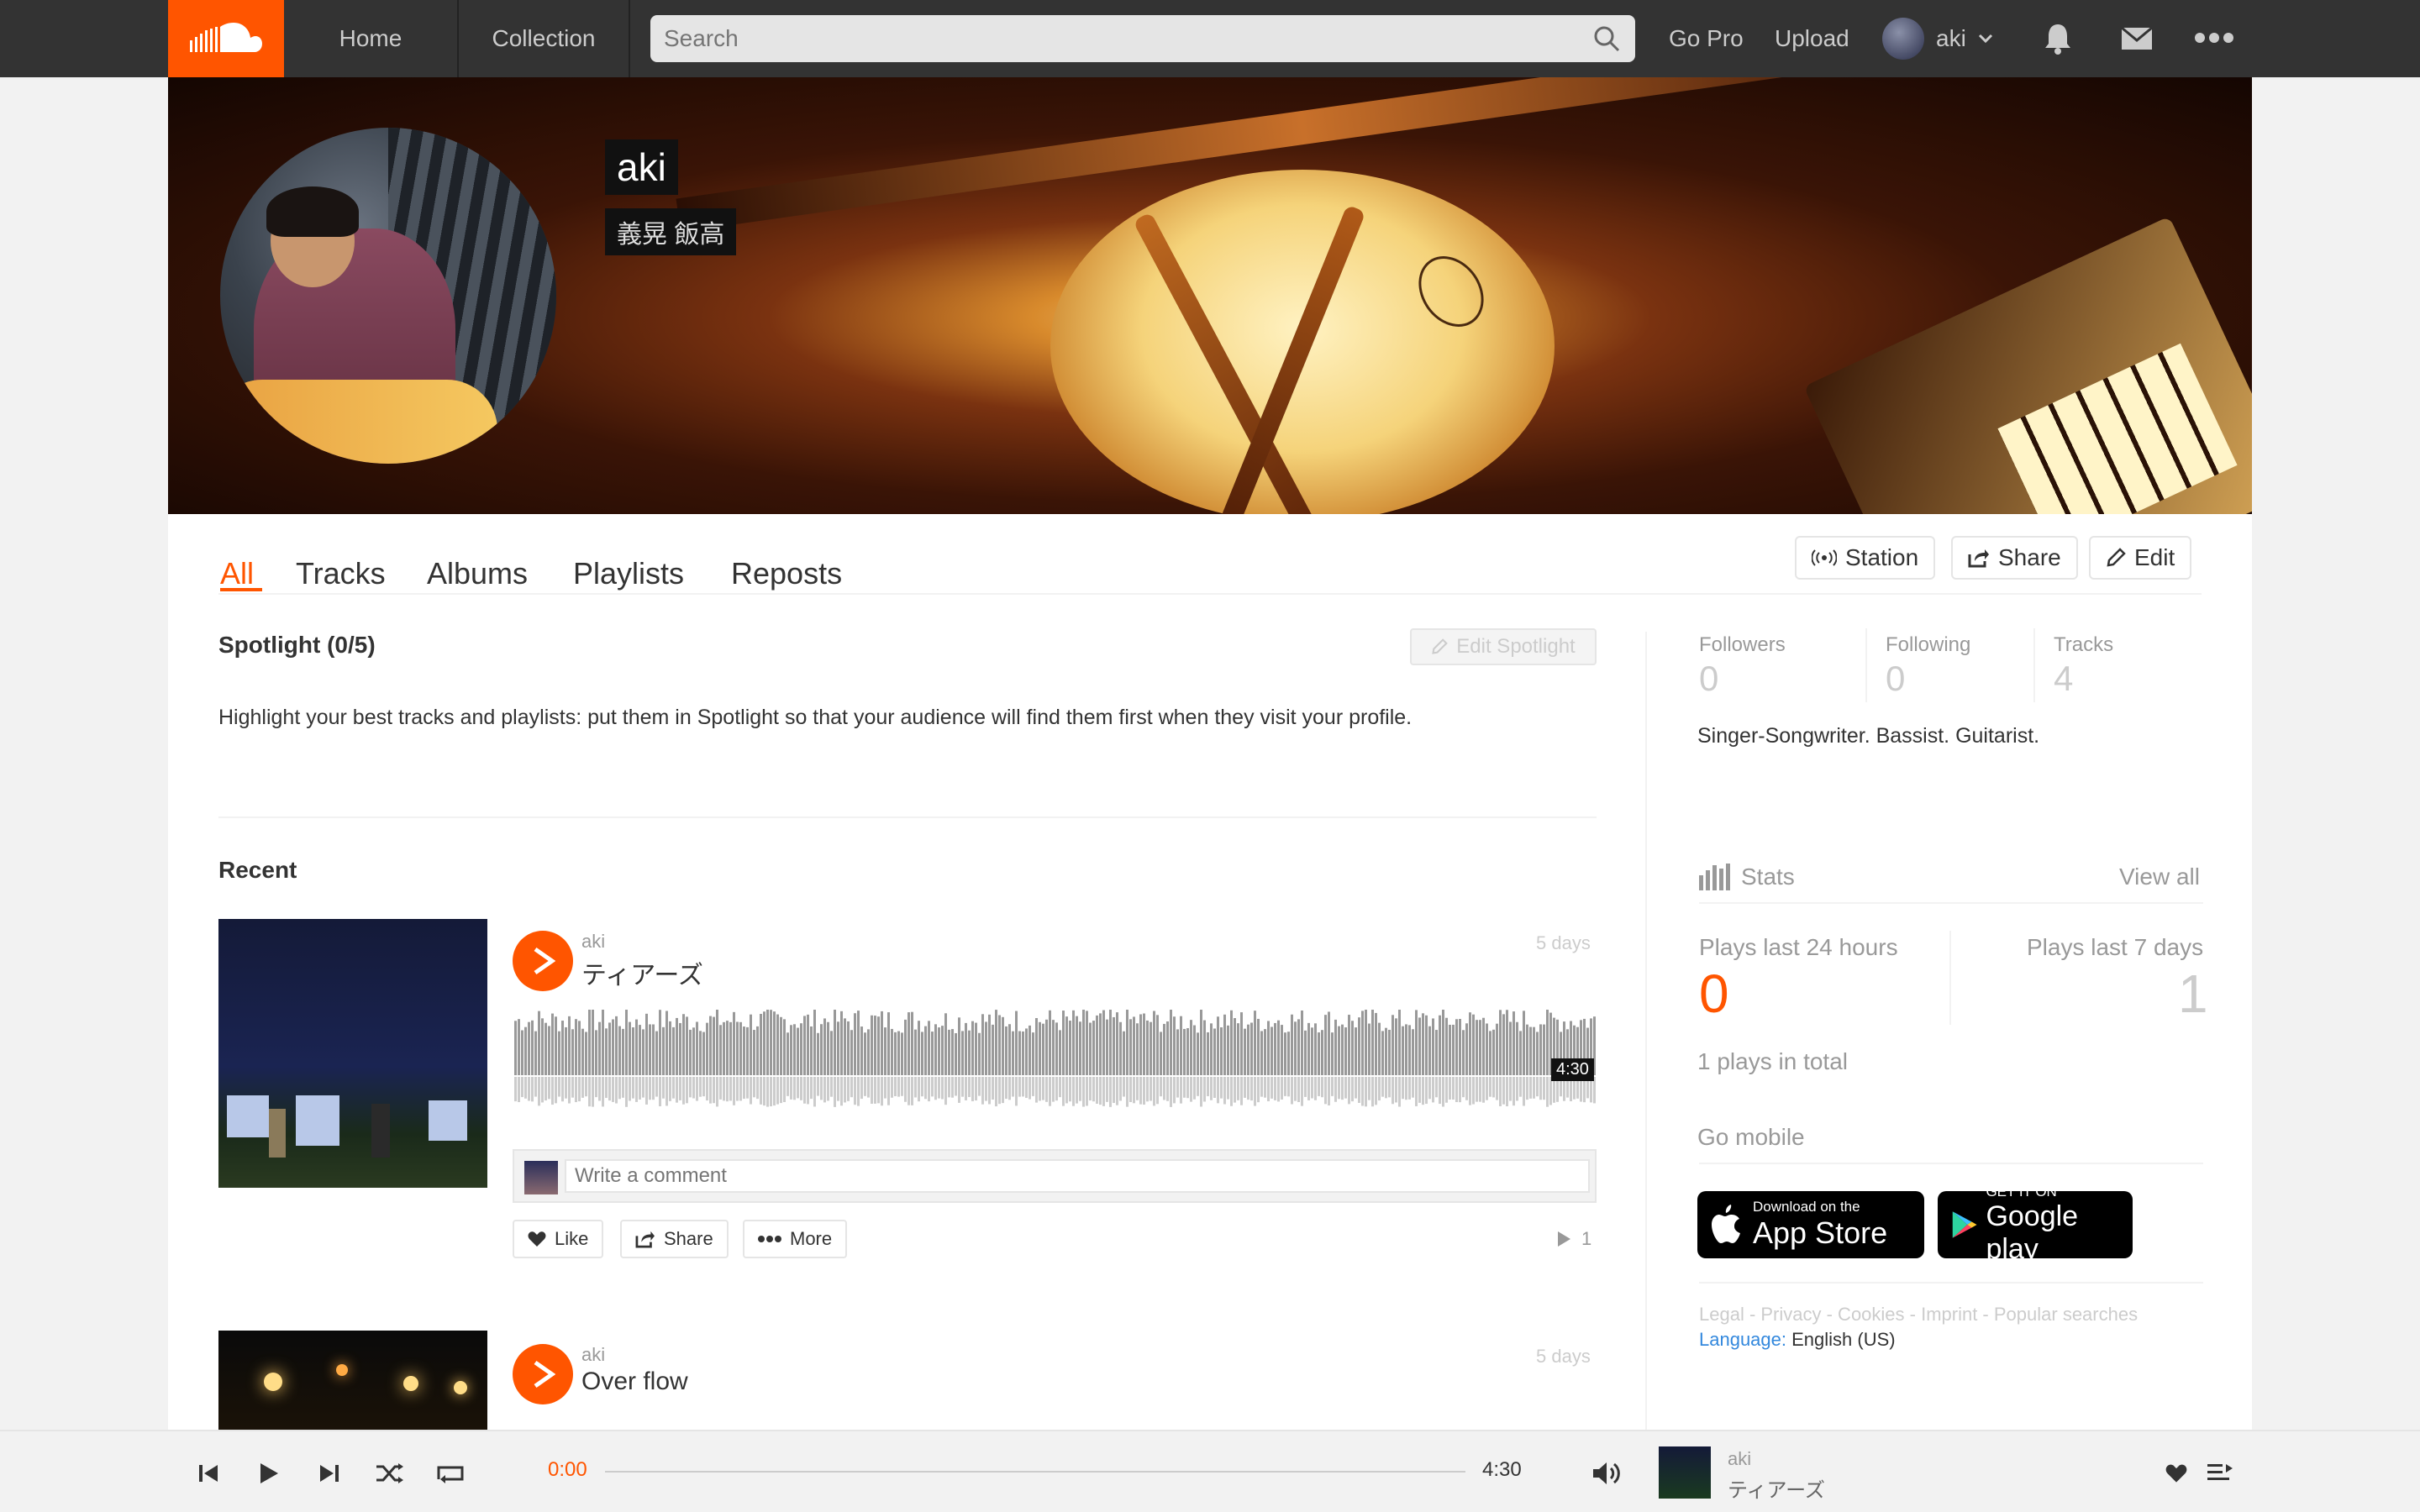 The width and height of the screenshot is (2420, 1512). What do you see at coordinates (1937, 38) in the screenshot?
I see `user-menu: aki` at bounding box center [1937, 38].